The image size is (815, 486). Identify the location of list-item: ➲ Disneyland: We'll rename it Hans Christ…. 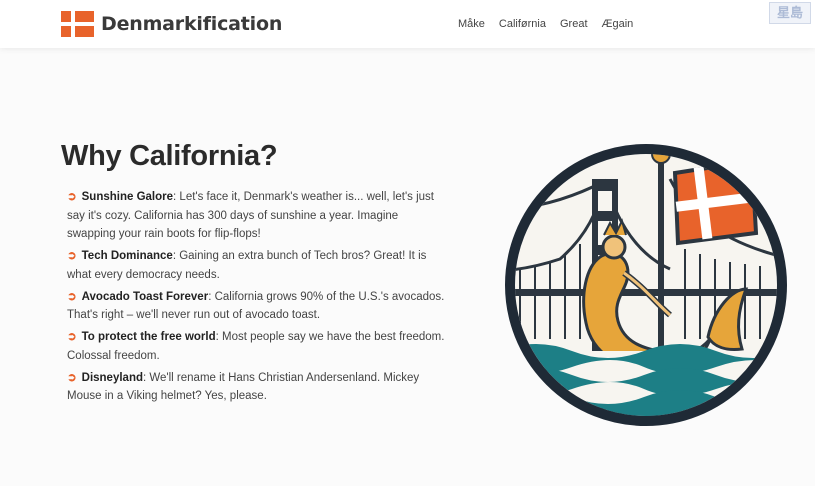
(257, 387).